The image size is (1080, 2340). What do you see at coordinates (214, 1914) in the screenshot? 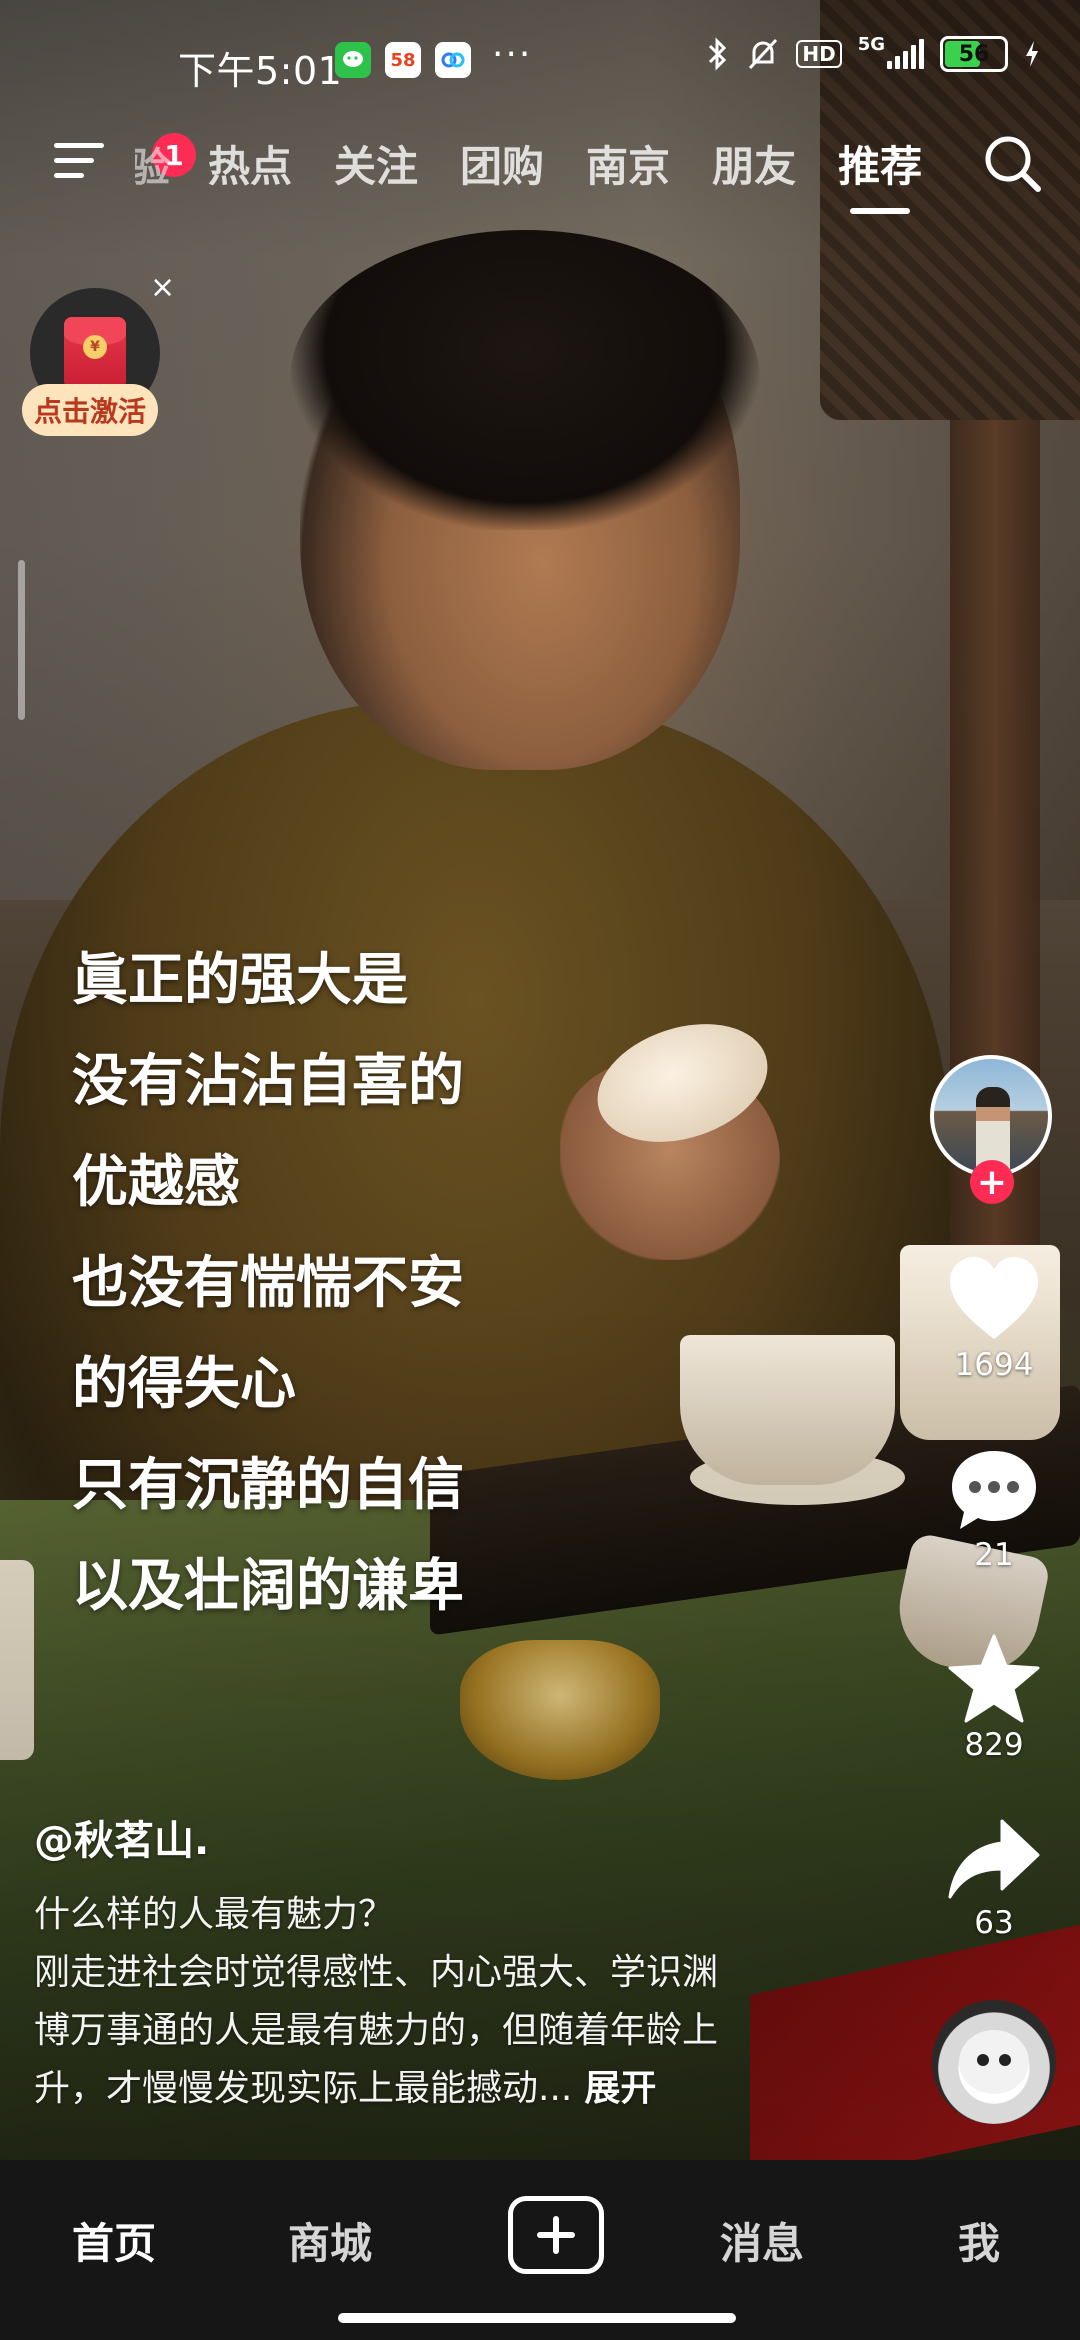
I see `caption-line: 什么样的人最有魅力？` at bounding box center [214, 1914].